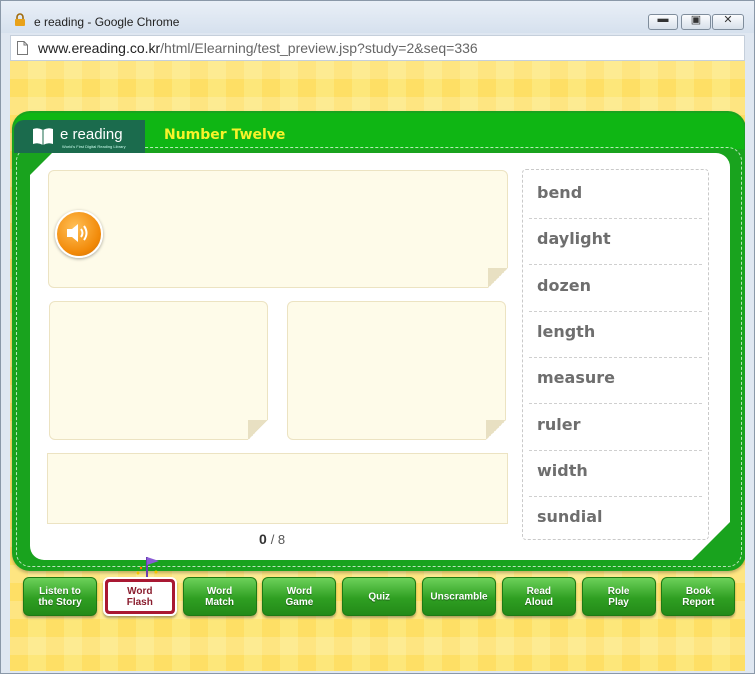 Image resolution: width=755 pixels, height=674 pixels. I want to click on menu-button-word-flash: Word Flash, so click(139, 596).